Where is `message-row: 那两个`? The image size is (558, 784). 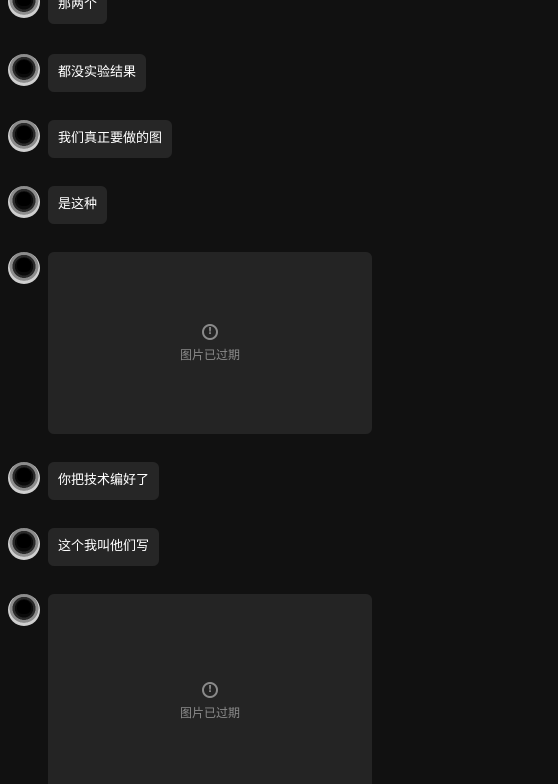 message-row: 那两个 is located at coordinates (58, 12).